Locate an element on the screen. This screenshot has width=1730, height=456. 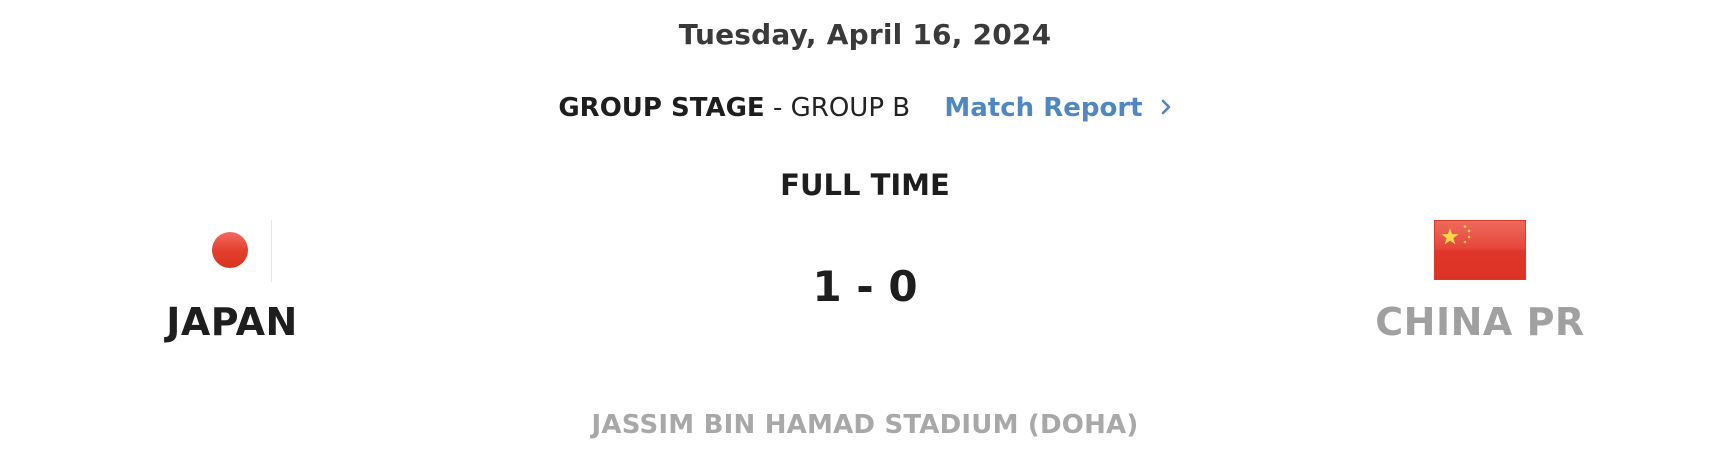
away-team-name: CHINA PR is located at coordinates (1480, 322).